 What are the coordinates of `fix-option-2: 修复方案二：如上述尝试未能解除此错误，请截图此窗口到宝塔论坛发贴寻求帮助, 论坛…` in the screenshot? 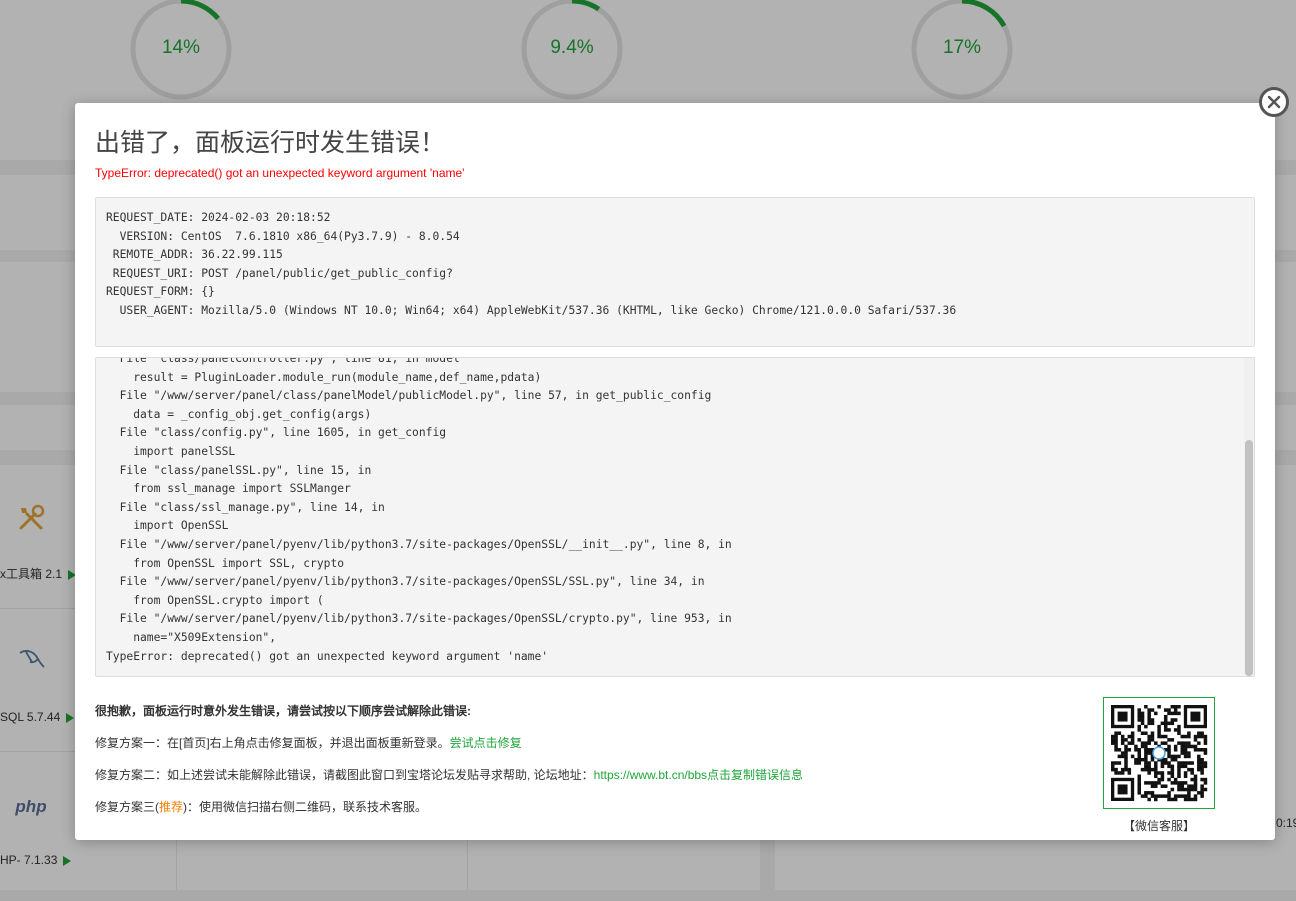 It's located at (449, 774).